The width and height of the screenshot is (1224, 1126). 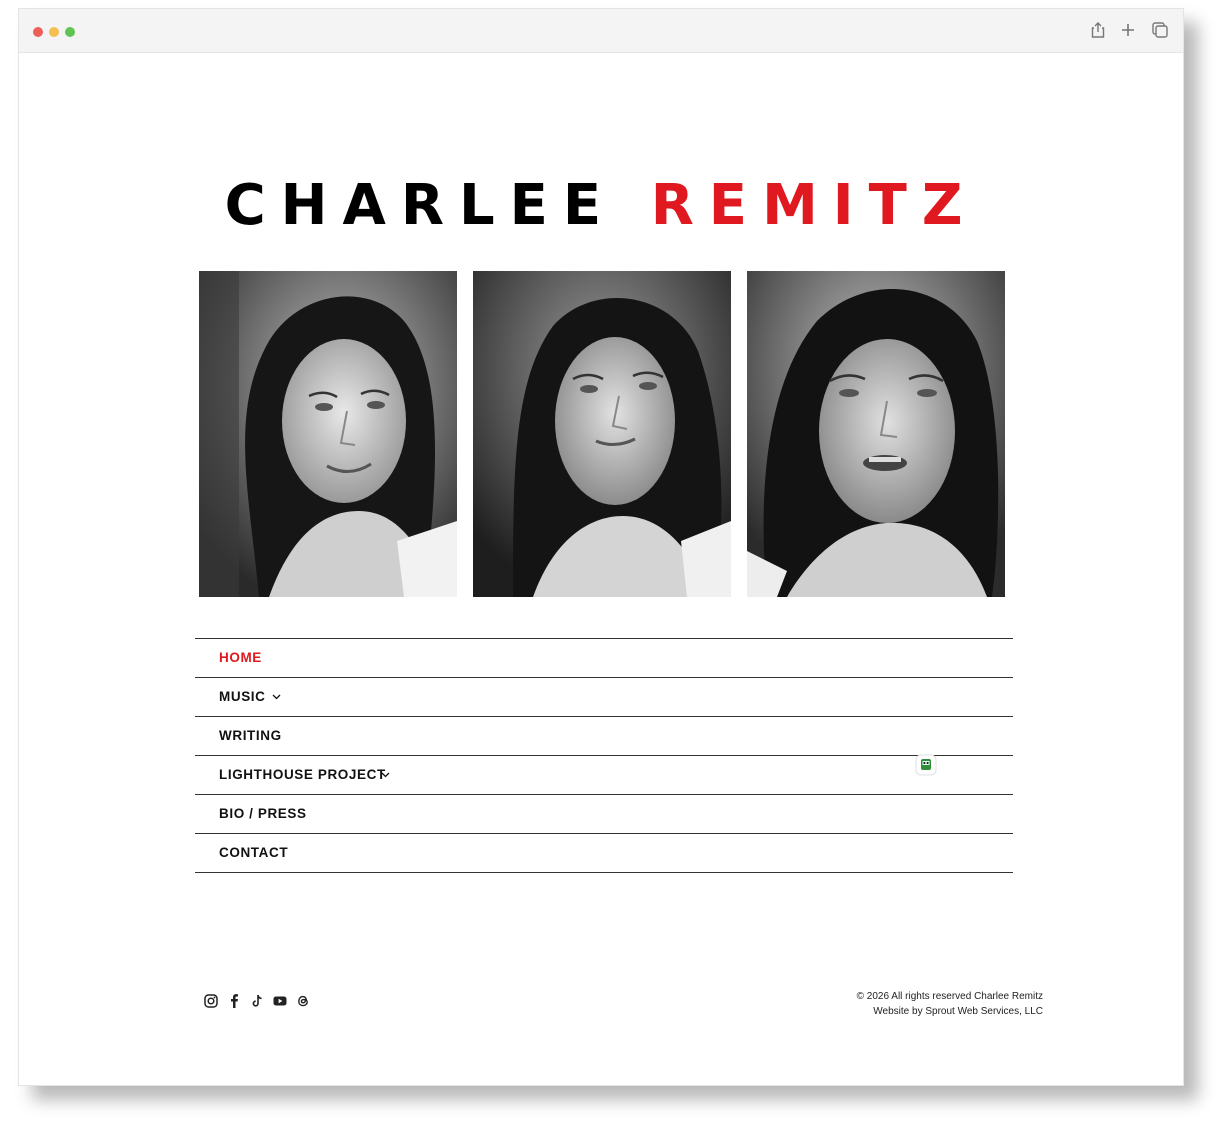 I want to click on robot-helper-icon, so click(x=926, y=765).